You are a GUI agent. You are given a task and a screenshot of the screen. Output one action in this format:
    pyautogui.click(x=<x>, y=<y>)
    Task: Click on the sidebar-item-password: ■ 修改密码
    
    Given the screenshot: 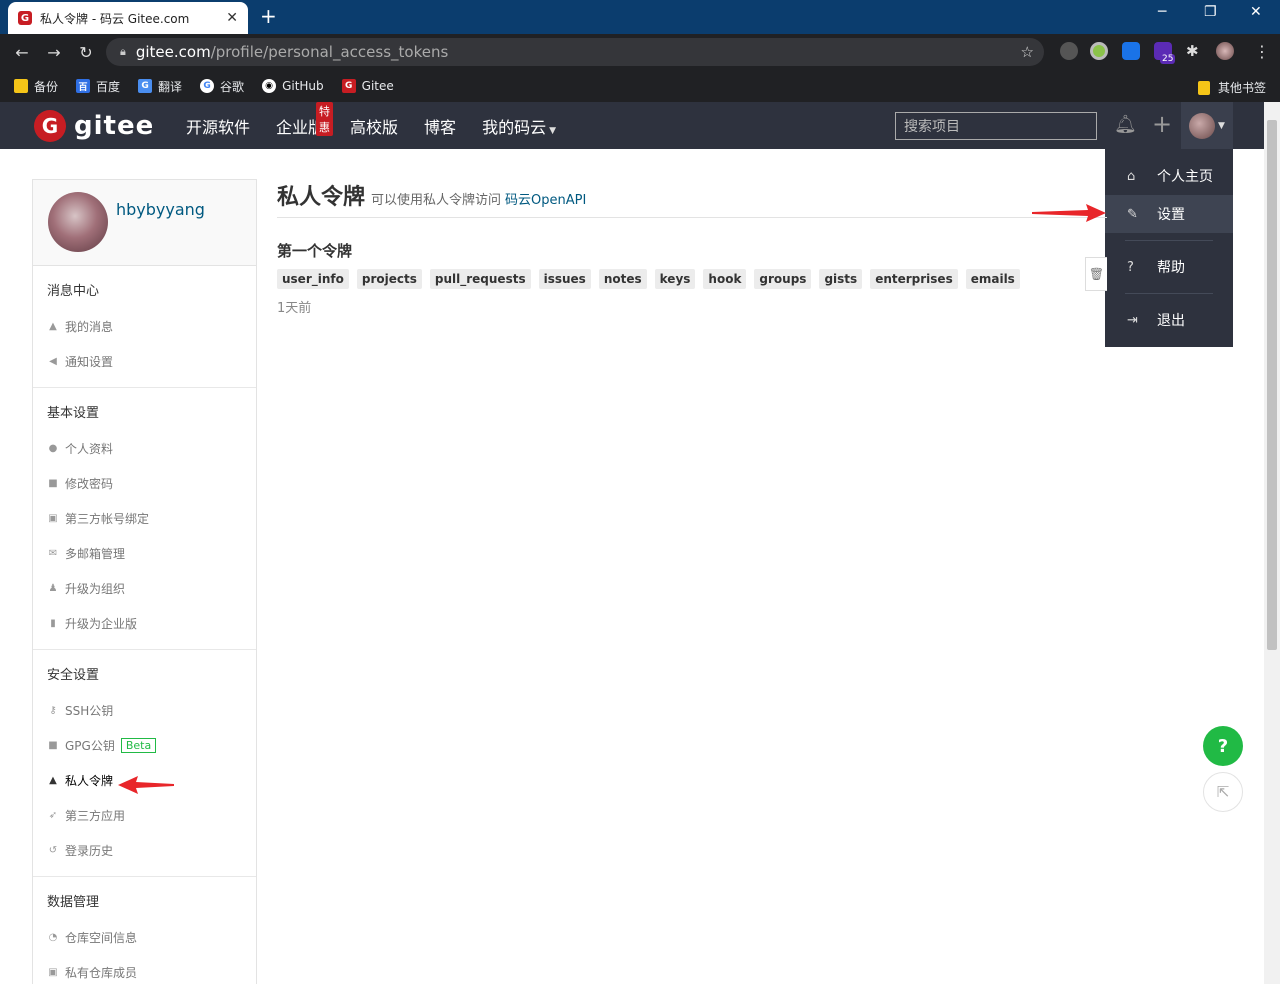 What is the action you would take?
    pyautogui.click(x=144, y=483)
    